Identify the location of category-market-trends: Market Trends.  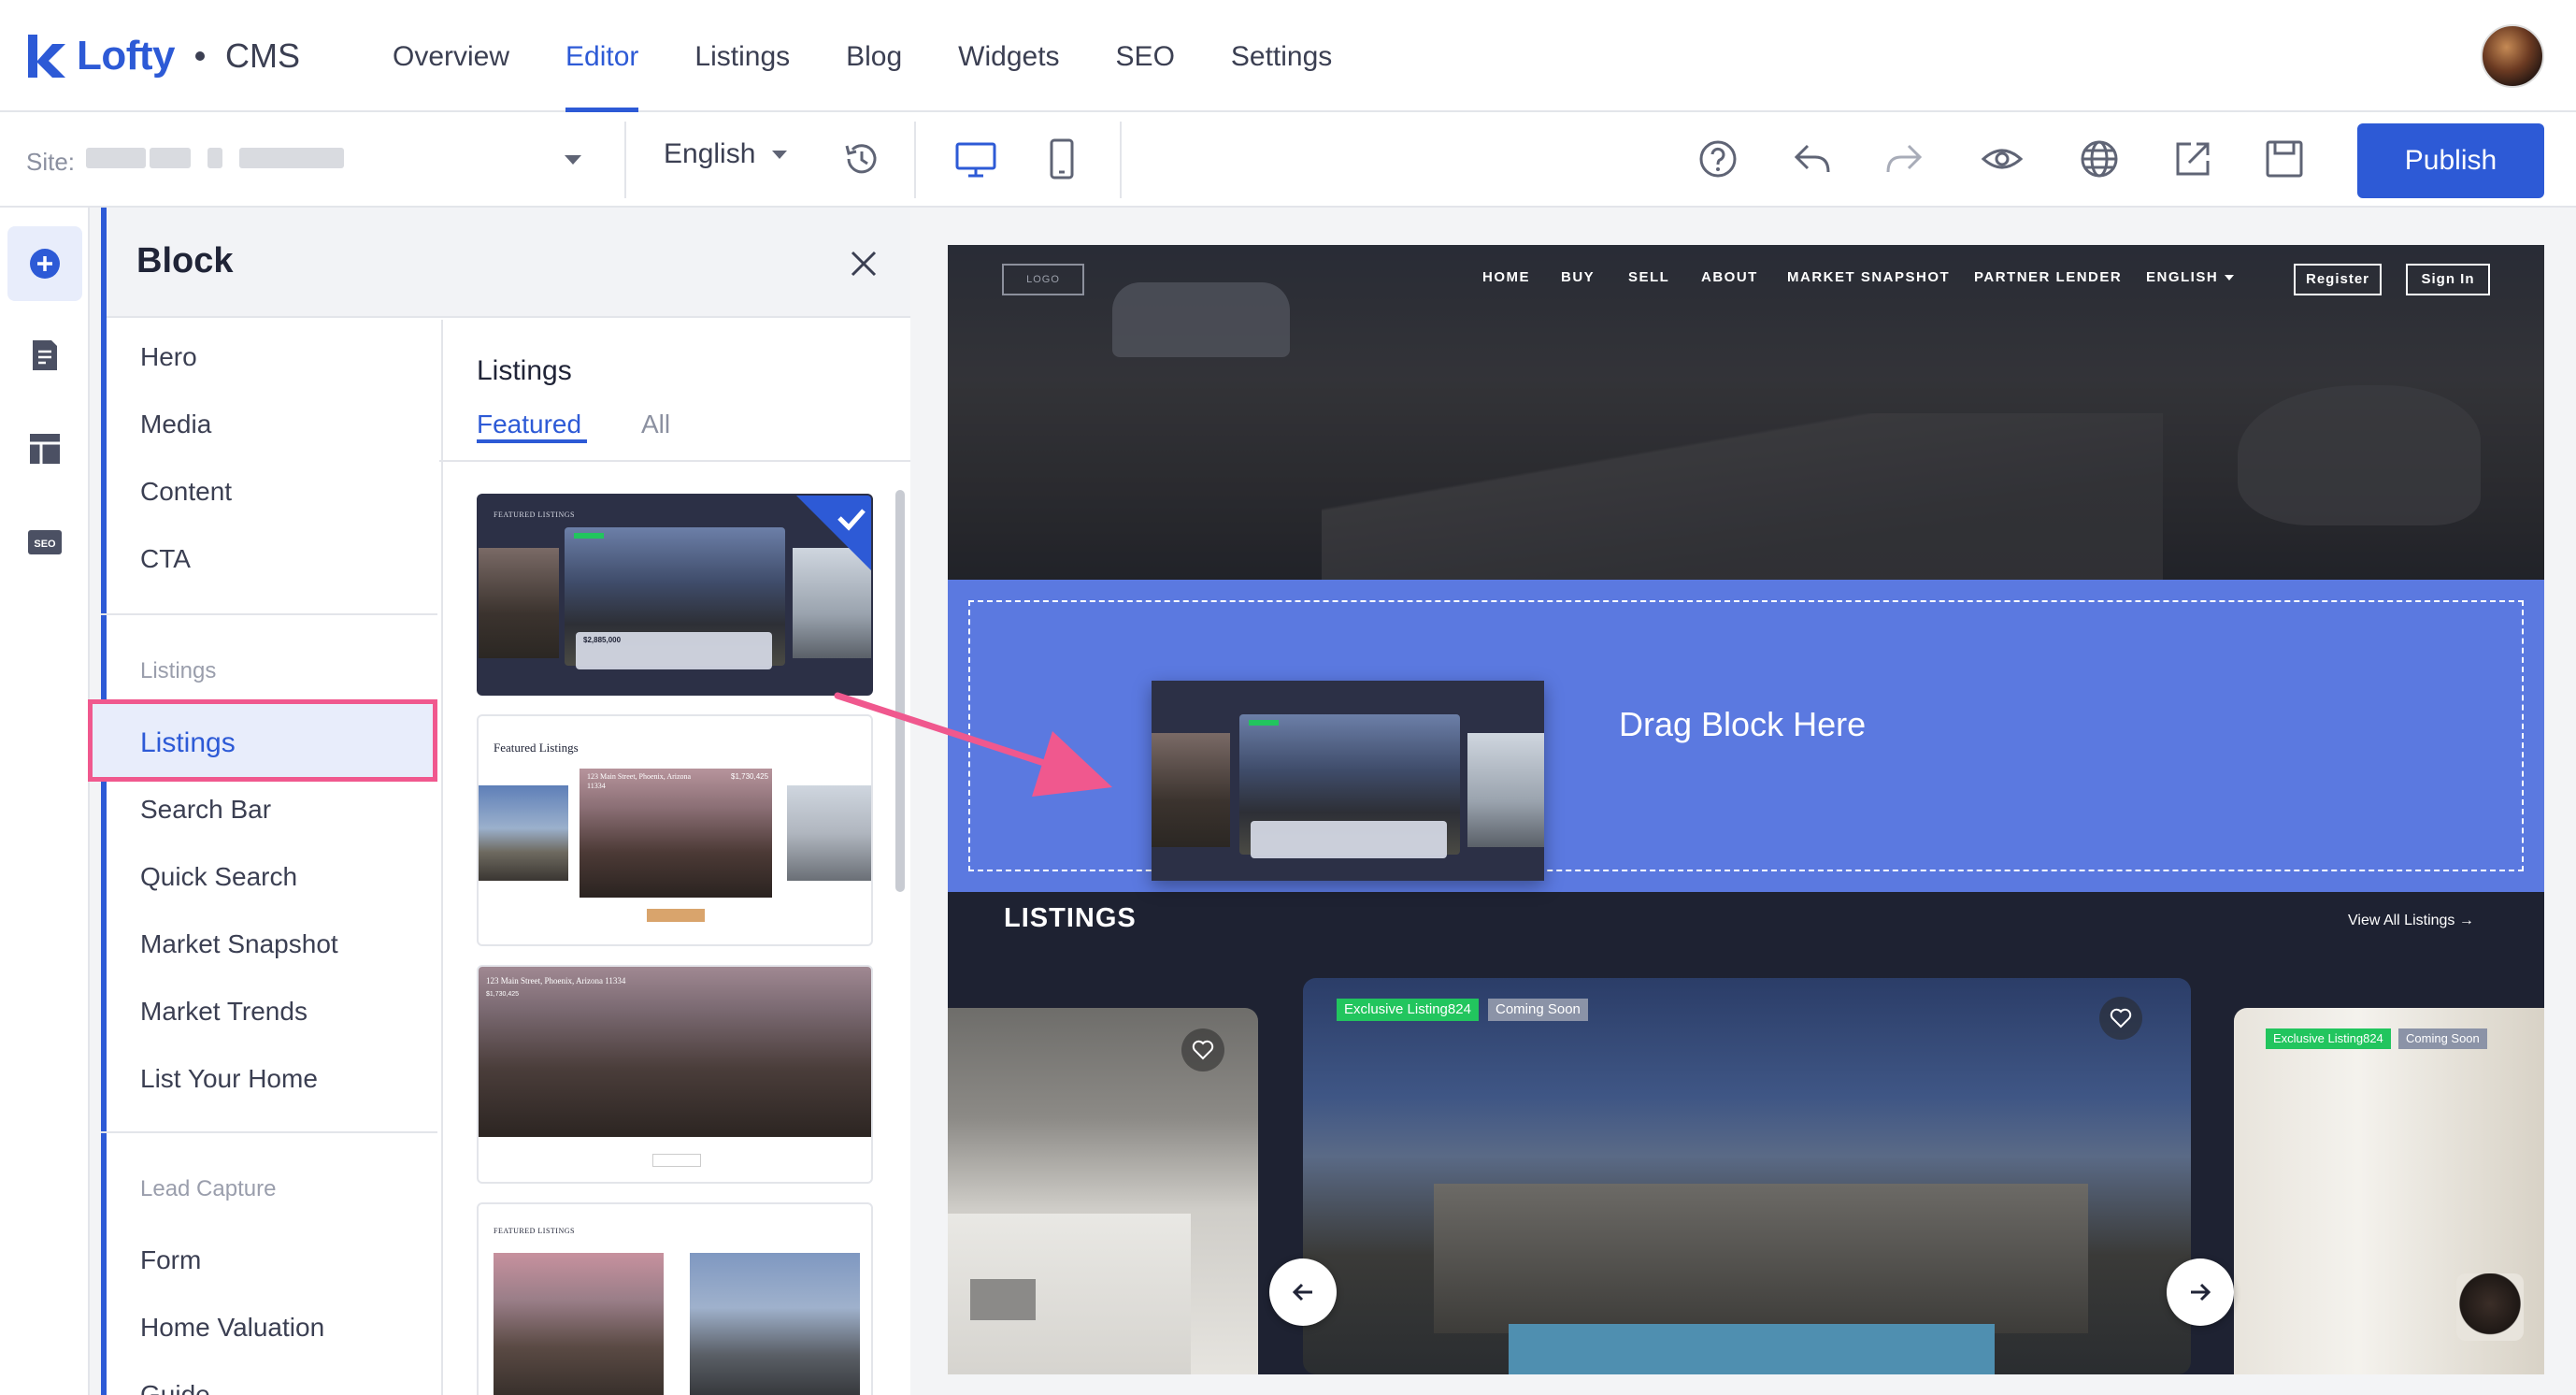
(224, 1012).